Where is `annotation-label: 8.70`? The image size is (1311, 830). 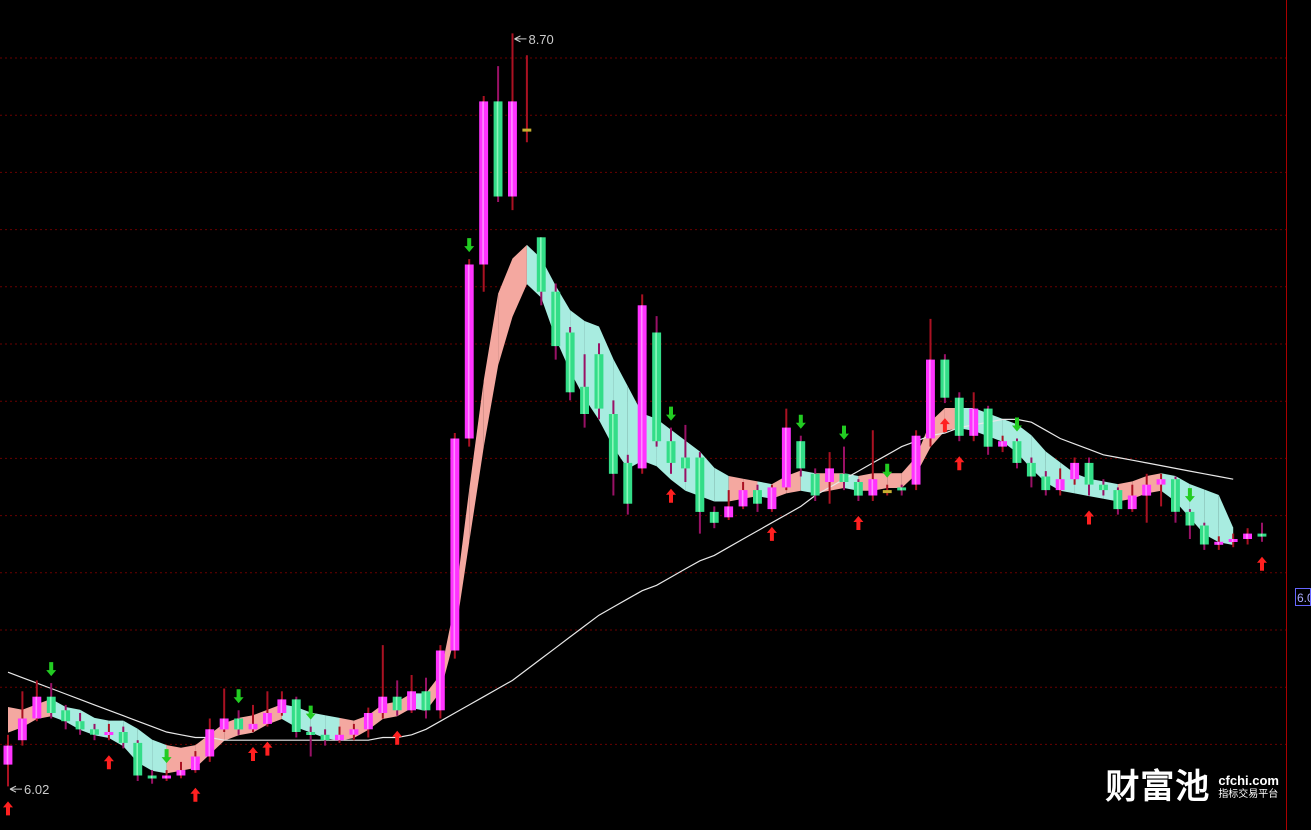
annotation-label: 8.70 is located at coordinates (540, 39).